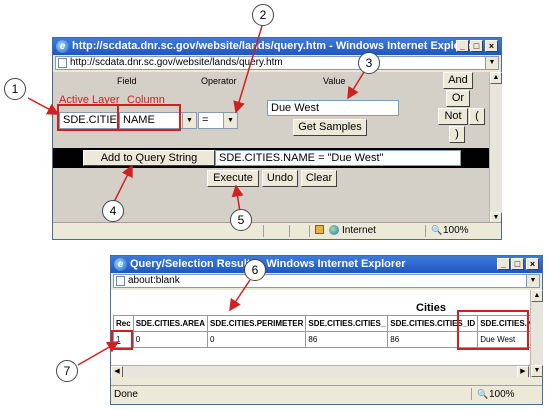 Image resolution: width=550 pixels, height=410 pixels. I want to click on value-input-text: Due West, so click(295, 108).